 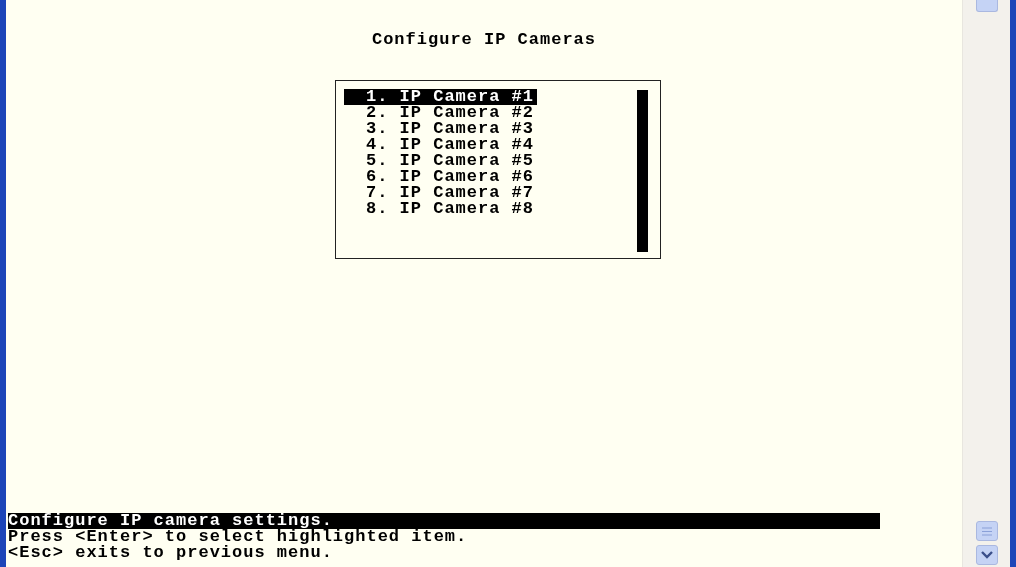 What do you see at coordinates (483, 40) in the screenshot?
I see `screen-title: Configure IP Cameras` at bounding box center [483, 40].